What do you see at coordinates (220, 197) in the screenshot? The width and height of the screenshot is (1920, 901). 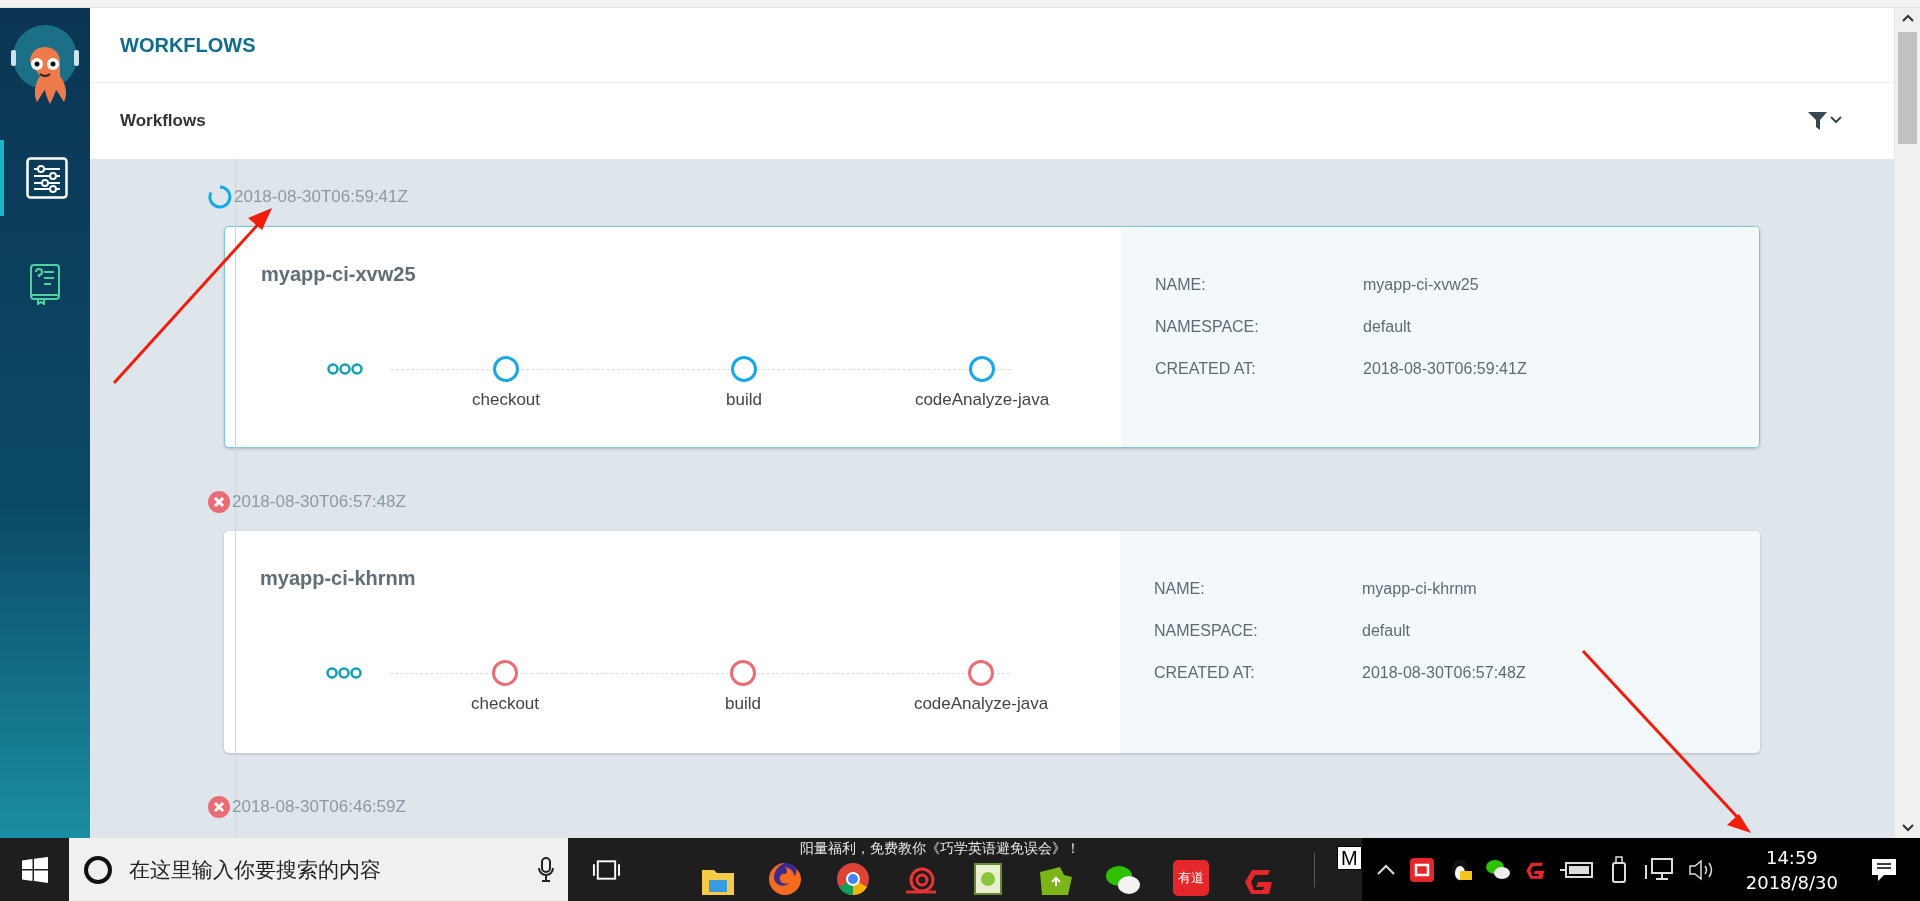 I see `running-status-icon` at bounding box center [220, 197].